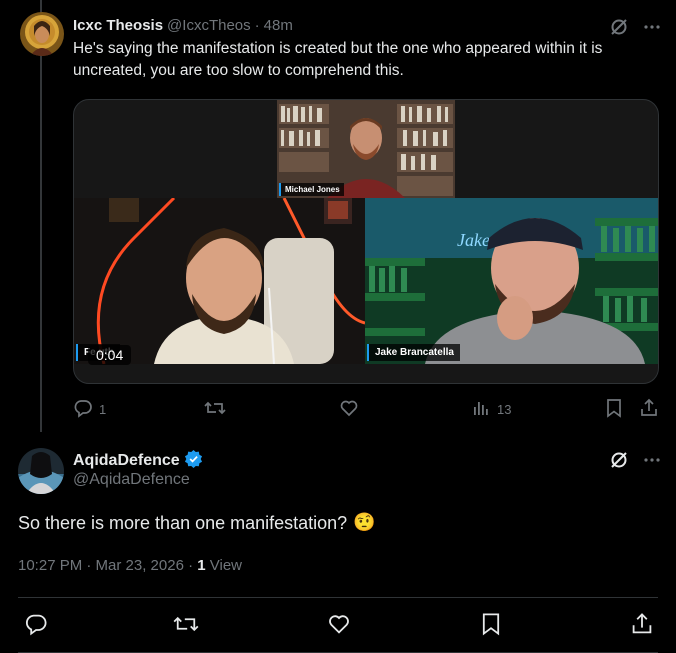 Image resolution: width=676 pixels, height=653 pixels. I want to click on raised-eyebrow-emoji: 🤨, so click(364, 522).